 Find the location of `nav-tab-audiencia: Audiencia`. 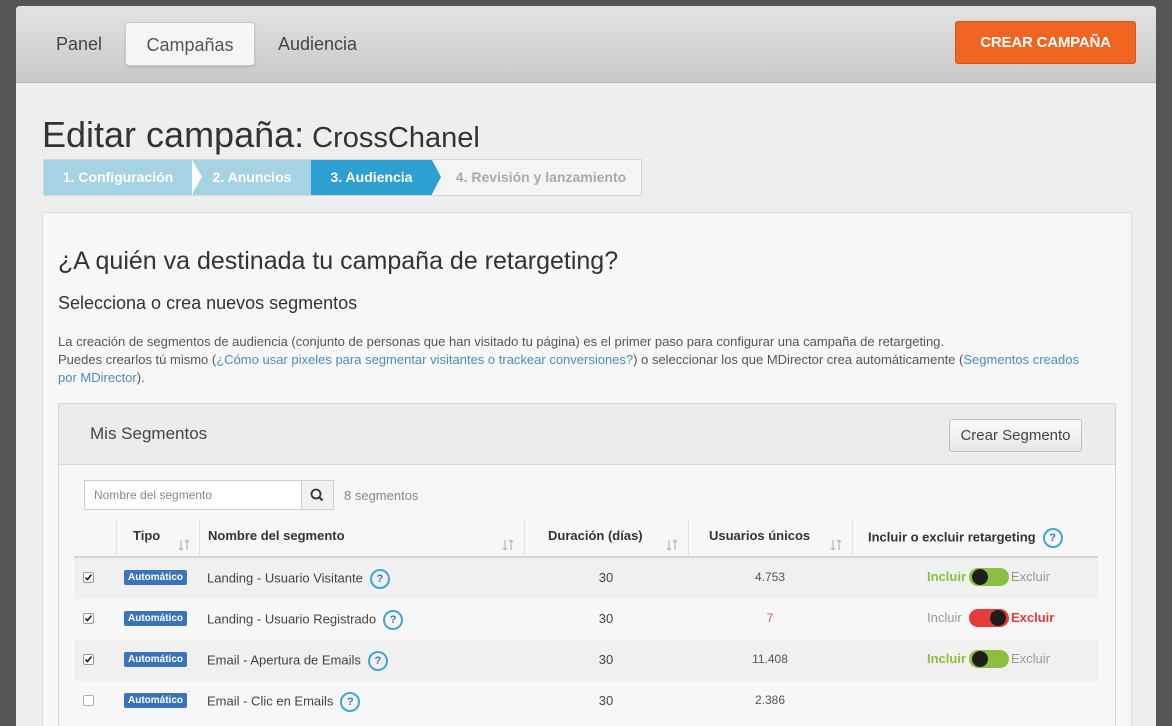

nav-tab-audiencia: Audiencia is located at coordinates (317, 44).